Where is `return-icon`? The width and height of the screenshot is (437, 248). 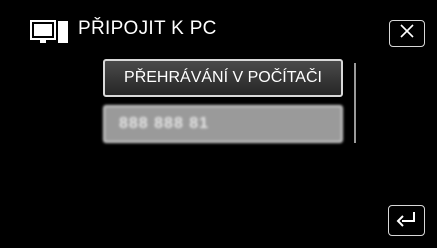
return-icon is located at coordinates (407, 220).